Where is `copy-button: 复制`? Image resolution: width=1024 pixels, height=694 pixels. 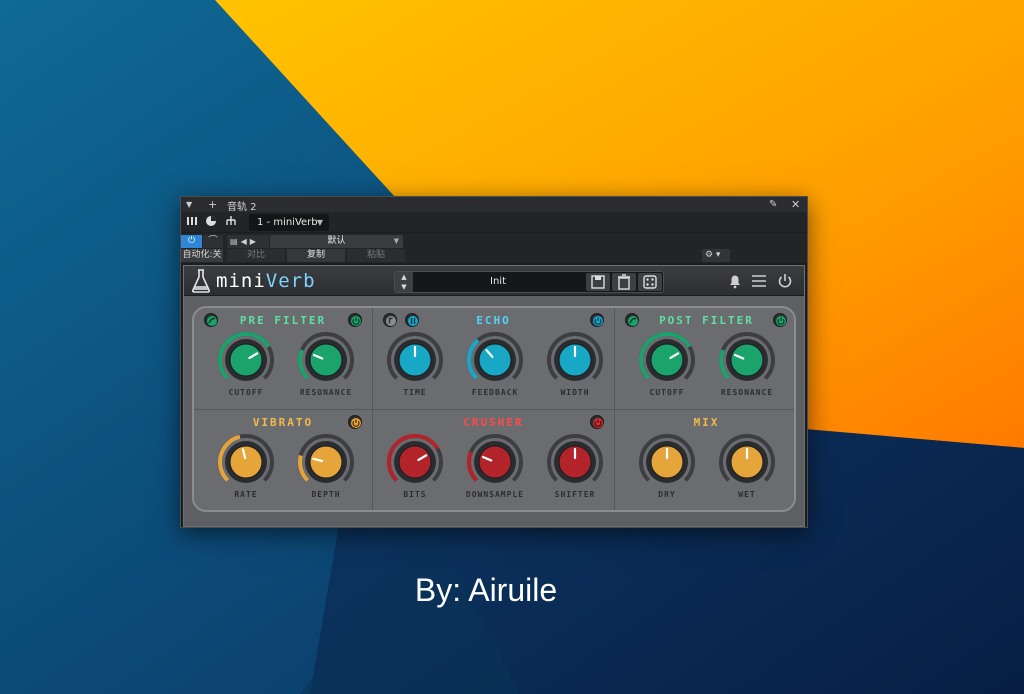
copy-button: 复制 is located at coordinates (316, 255).